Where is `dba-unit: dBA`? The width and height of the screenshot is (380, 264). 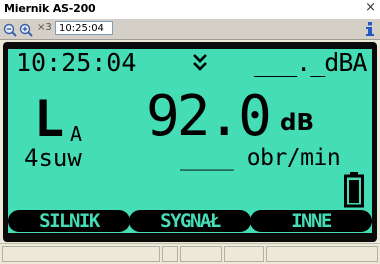 dba-unit: dBA is located at coordinates (345, 63).